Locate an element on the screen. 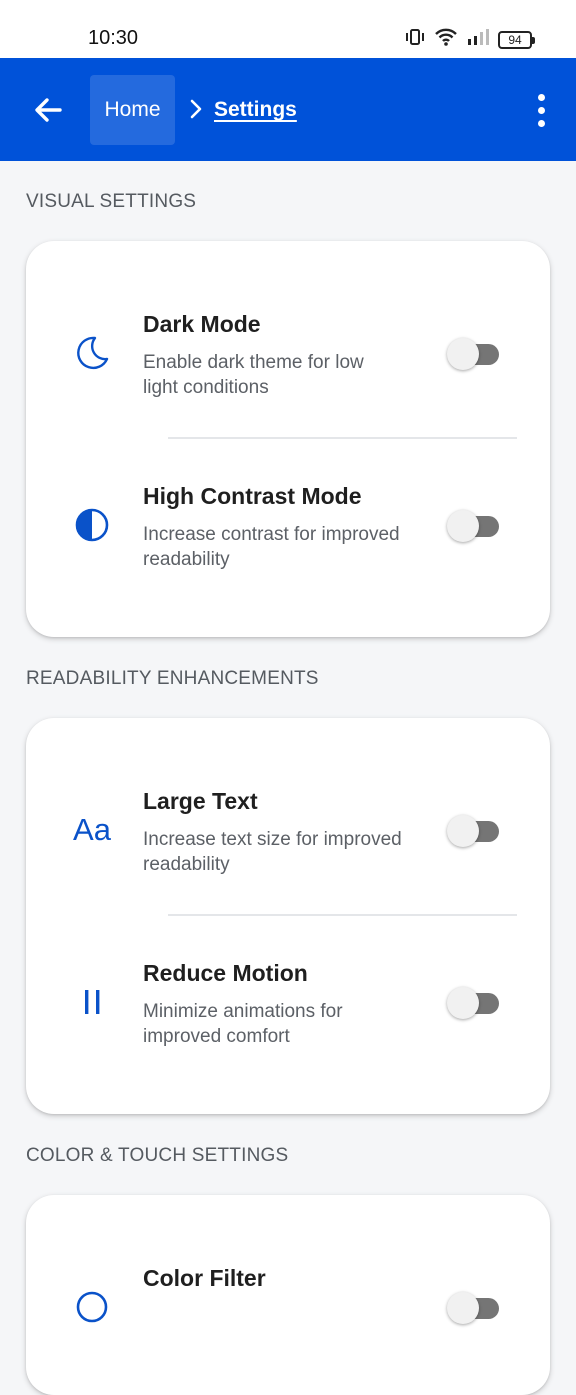  settings-card-color-touch: Color Filter is located at coordinates (288, 1295).